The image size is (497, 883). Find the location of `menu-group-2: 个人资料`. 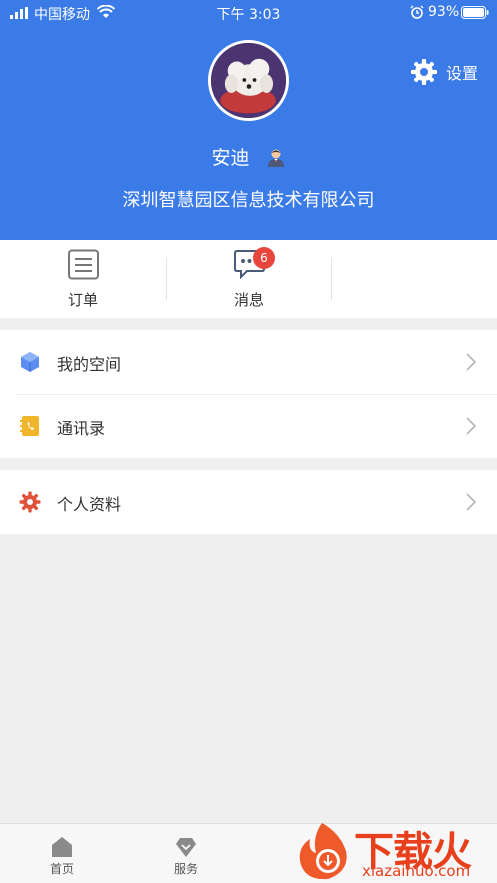

menu-group-2: 个人资料 is located at coordinates (248, 502).